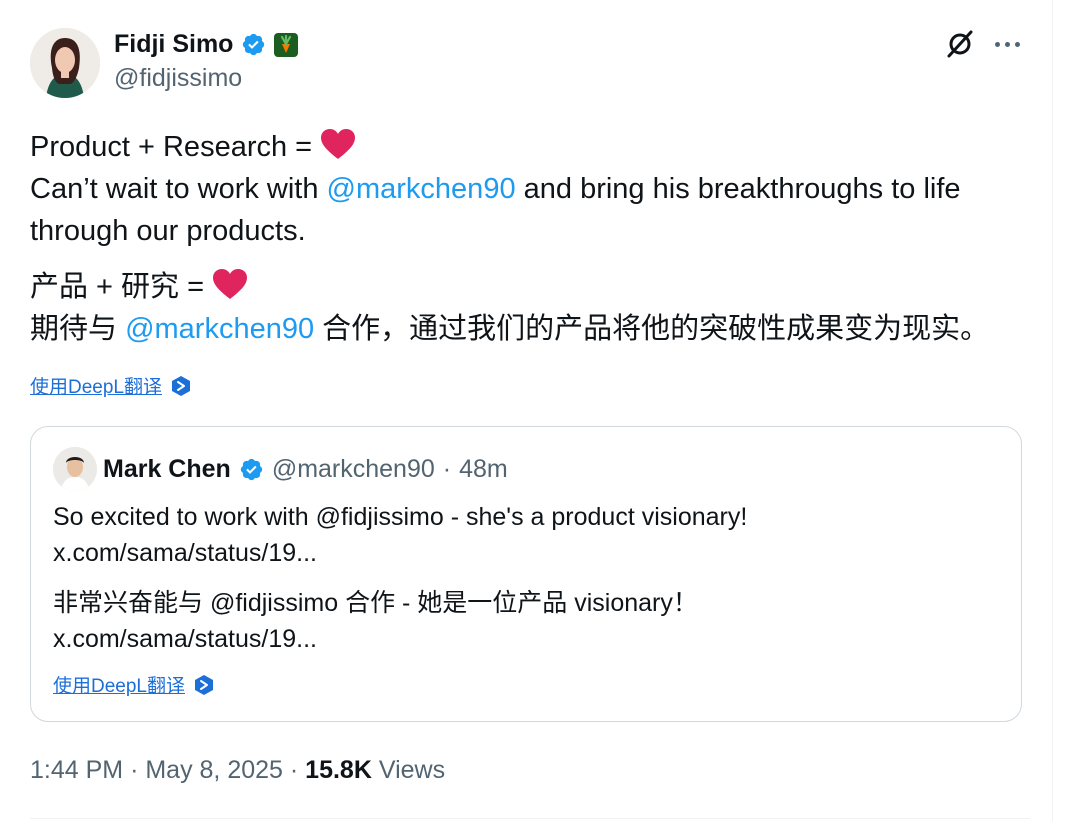 This screenshot has width=1080, height=821. What do you see at coordinates (530, 818) in the screenshot?
I see `divider` at bounding box center [530, 818].